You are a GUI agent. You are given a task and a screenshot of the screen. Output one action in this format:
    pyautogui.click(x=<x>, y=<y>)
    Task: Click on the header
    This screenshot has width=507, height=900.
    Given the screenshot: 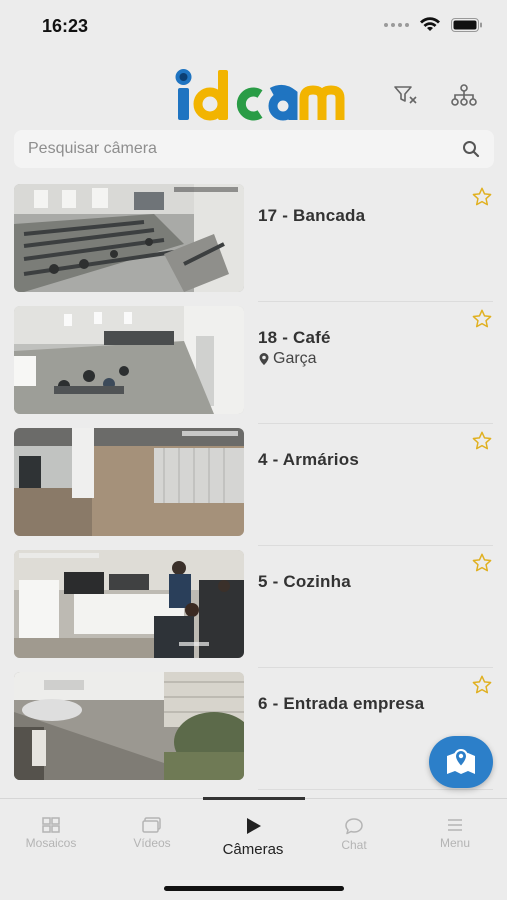 What is the action you would take?
    pyautogui.click(x=253, y=94)
    